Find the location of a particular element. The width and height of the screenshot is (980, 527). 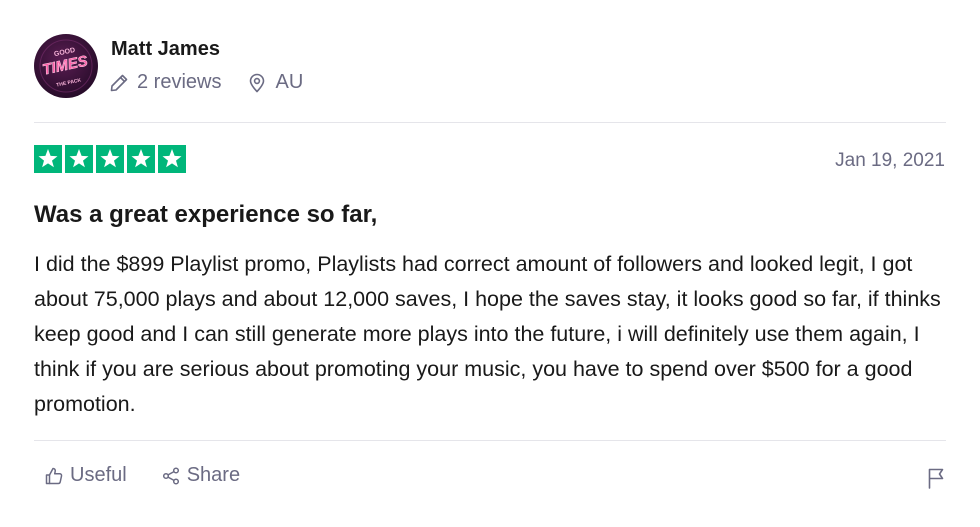

review-date: Jan 19, 2021 is located at coordinates (890, 160).